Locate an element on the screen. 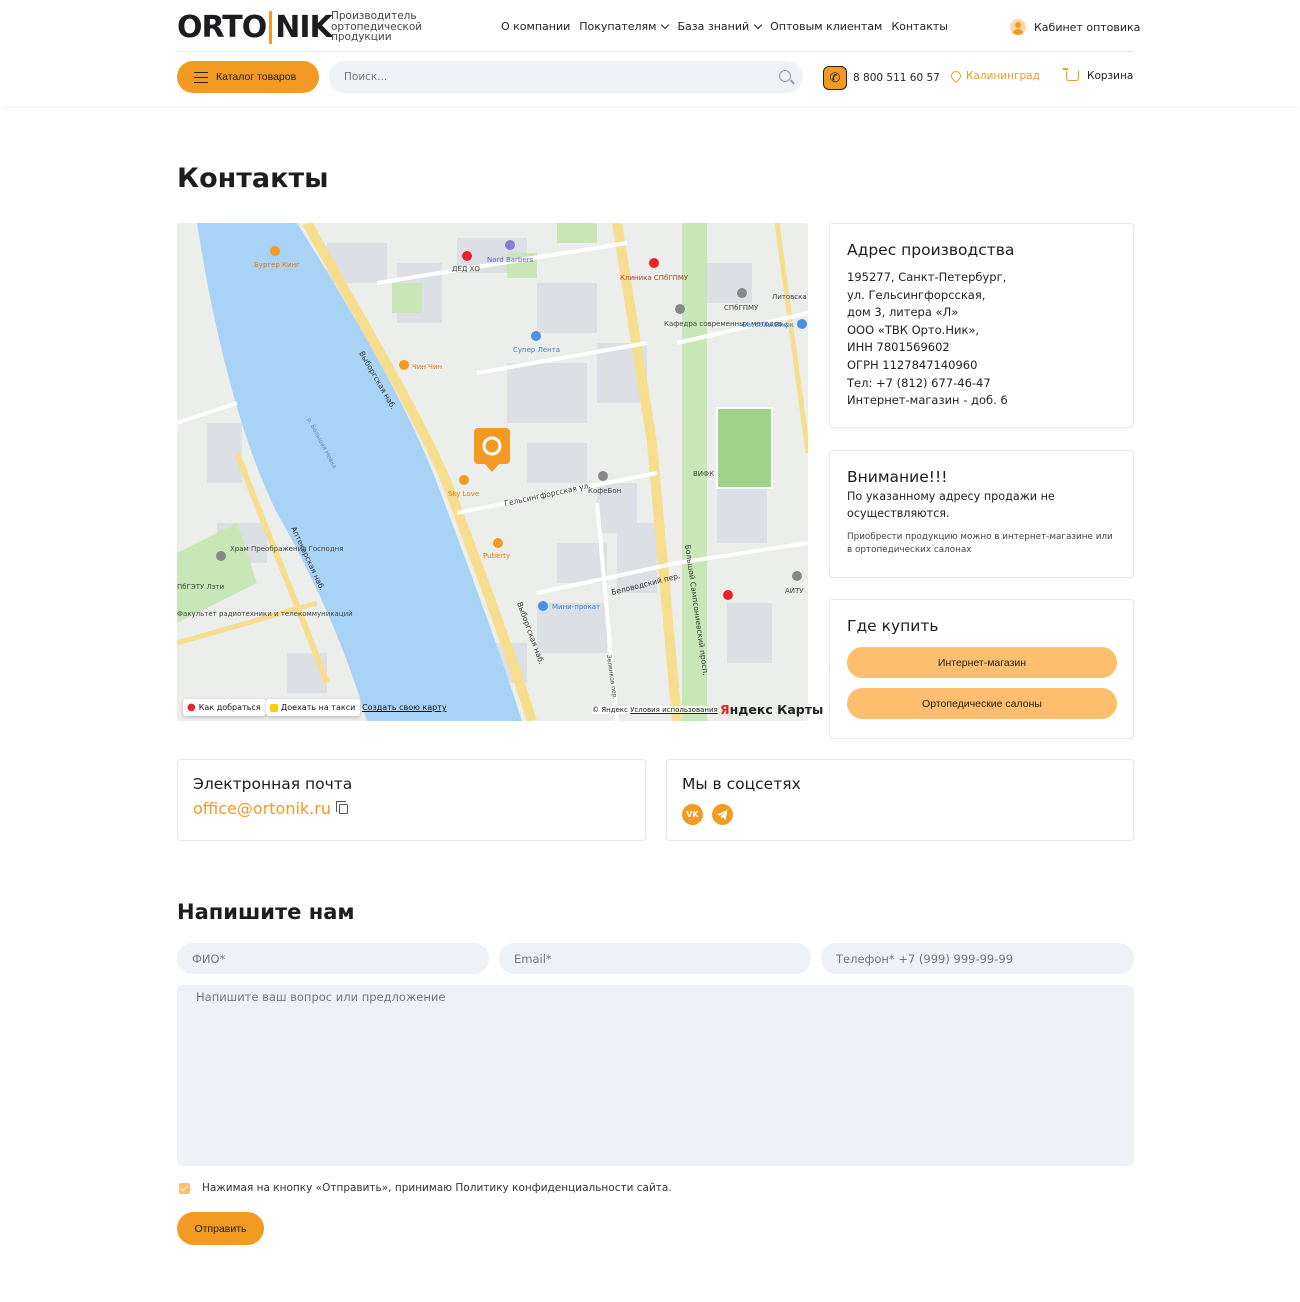 The height and width of the screenshot is (1302, 1300). search-input is located at coordinates (566, 77).